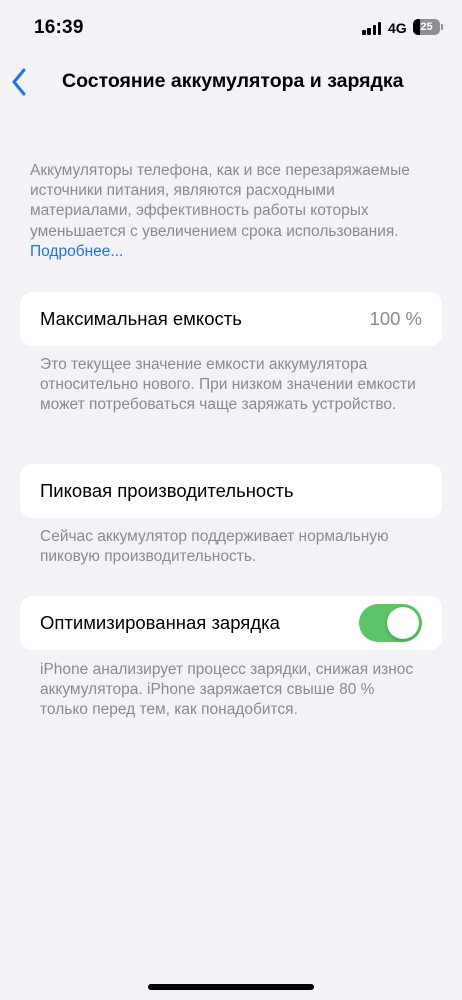 Image resolution: width=462 pixels, height=1000 pixels. Describe the element at coordinates (59, 27) in the screenshot. I see `status-time: 16:39` at that location.